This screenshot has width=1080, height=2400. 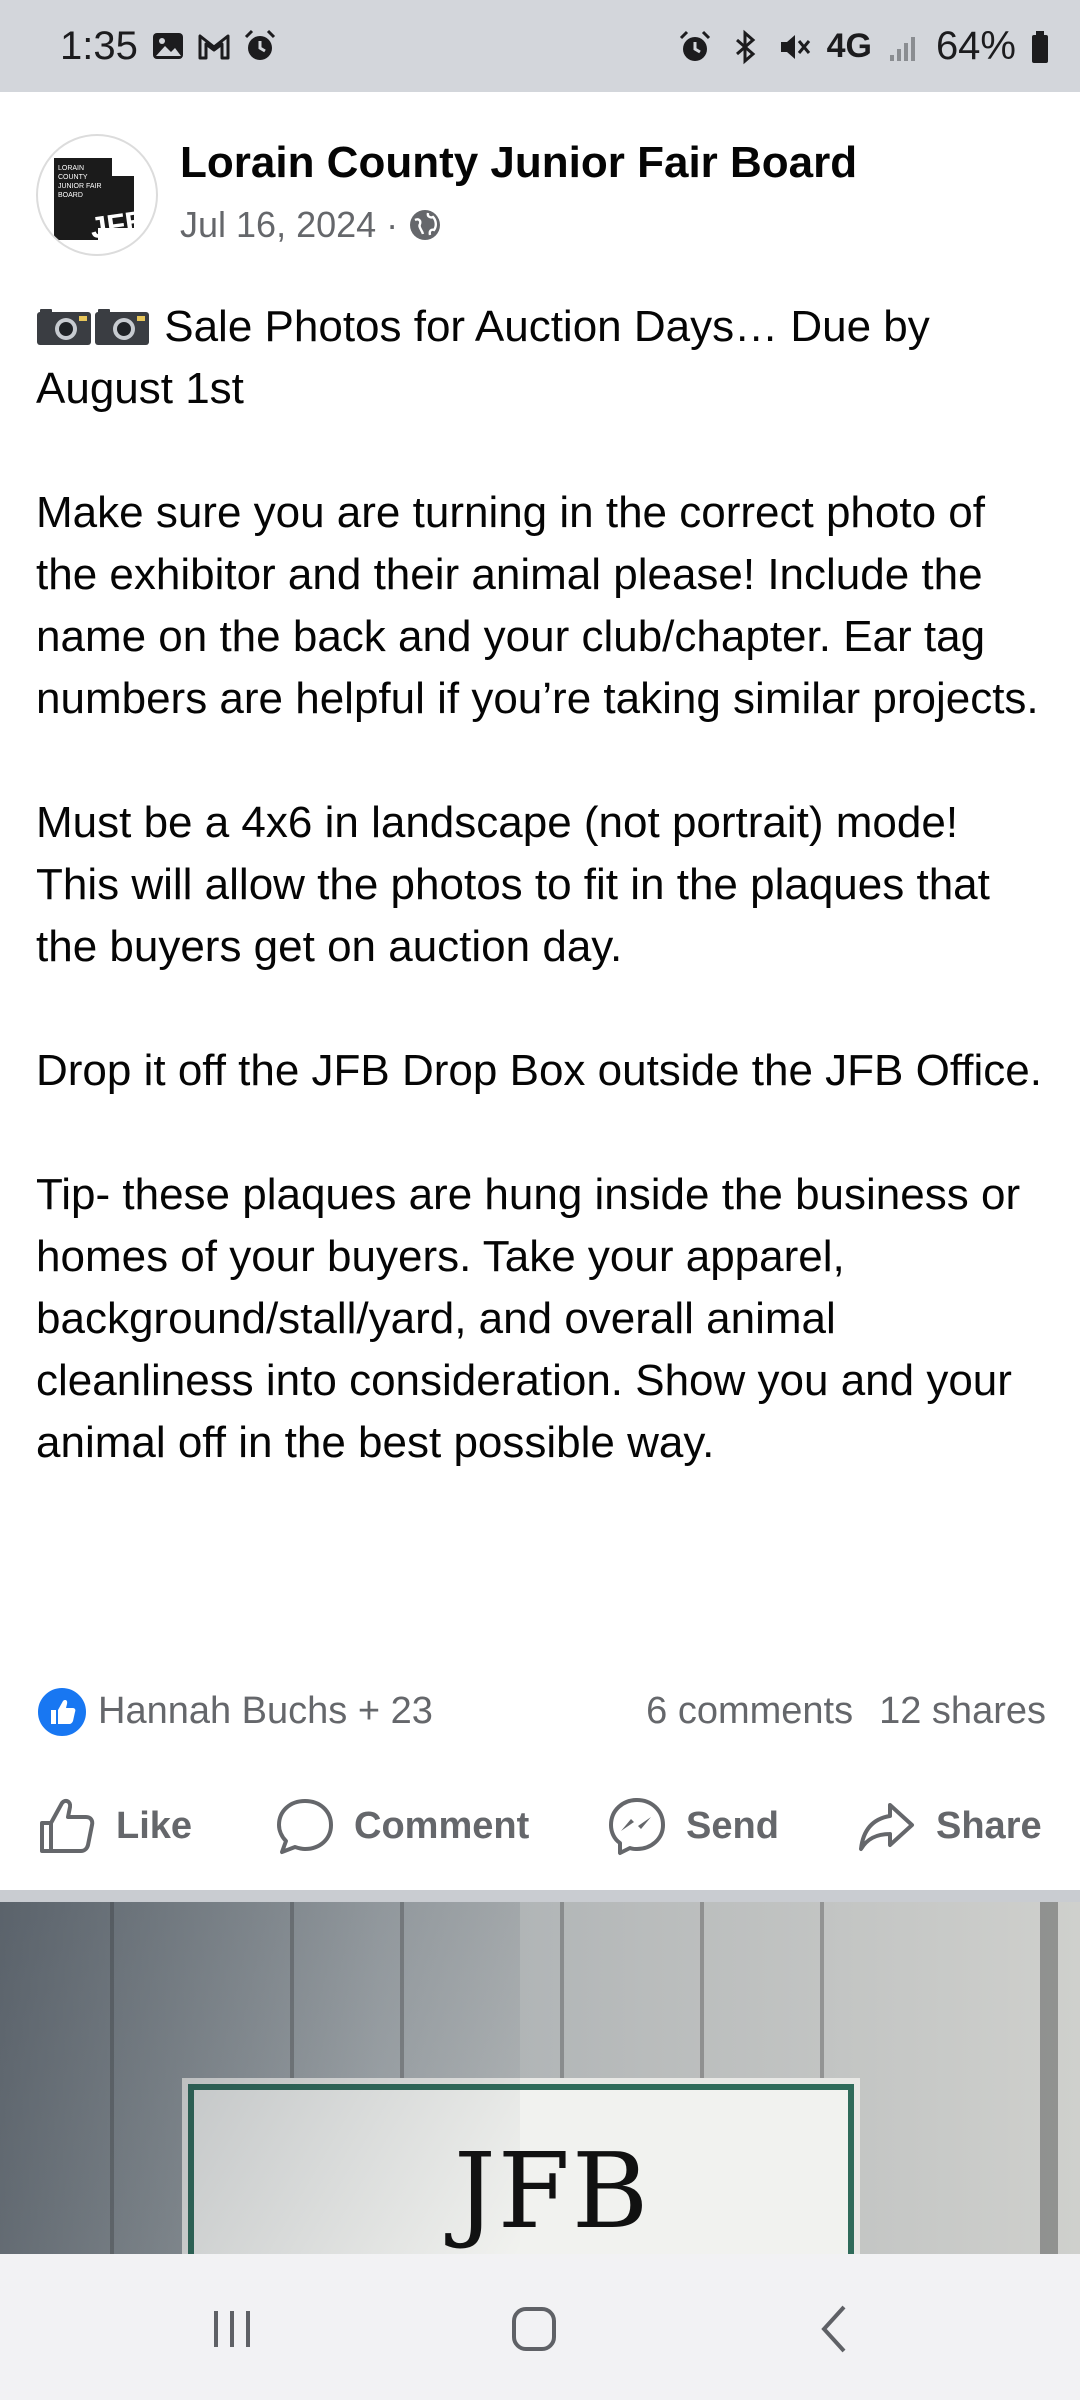 I want to click on page-avatar: LORAIN COUNTY JUNIOR FAIR BOARD JFB, so click(x=97, y=195).